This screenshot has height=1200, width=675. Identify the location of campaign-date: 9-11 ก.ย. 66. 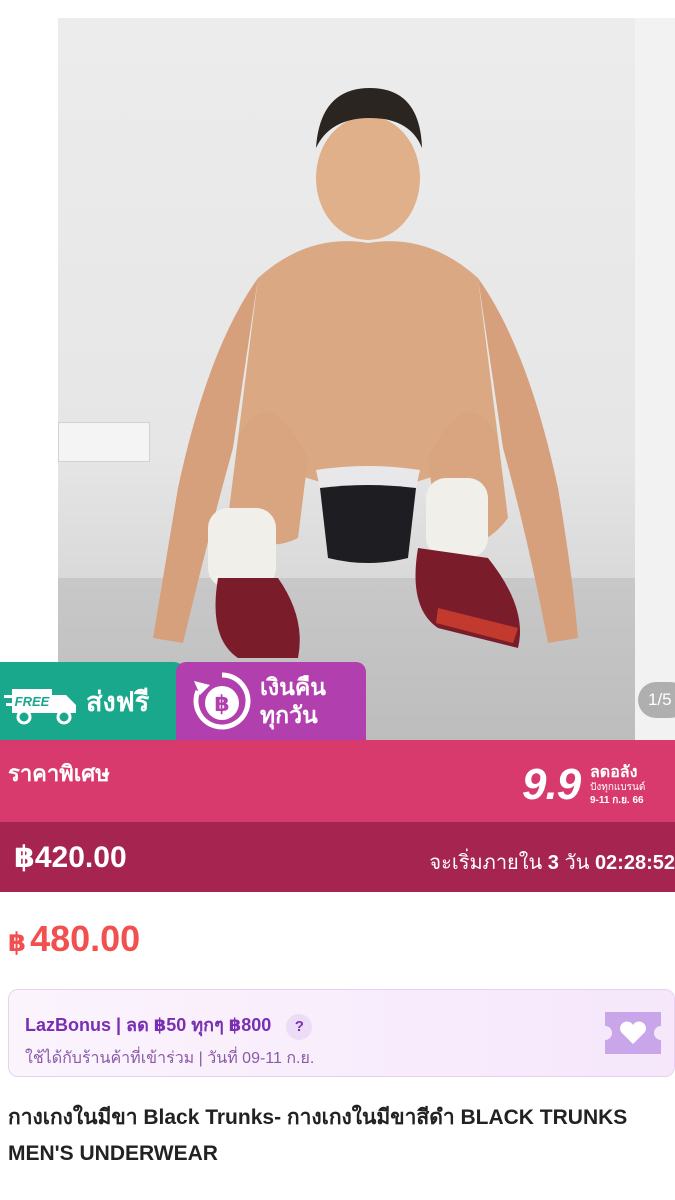
(617, 800).